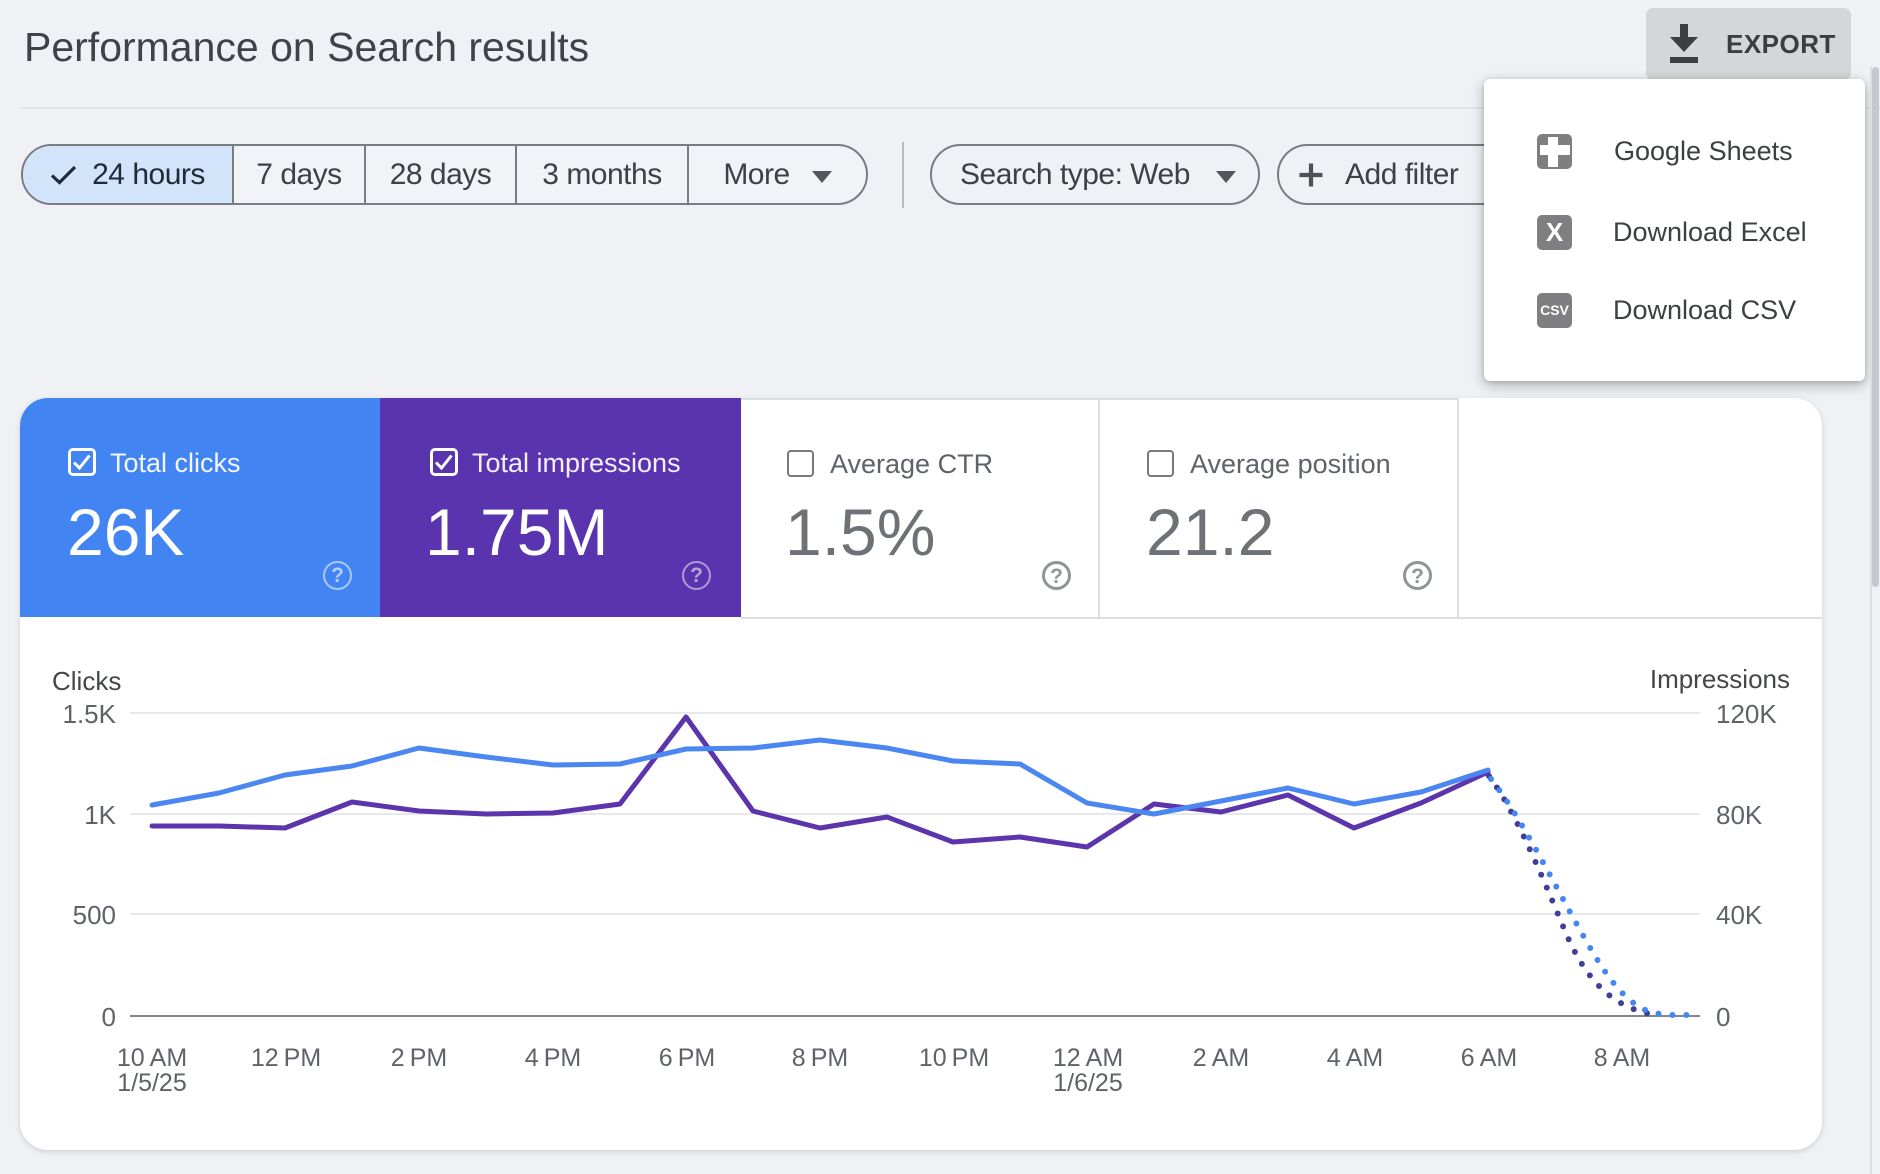 The image size is (1880, 1174). Describe the element at coordinates (100, 815) in the screenshot. I see `svg-text: 1K` at that location.